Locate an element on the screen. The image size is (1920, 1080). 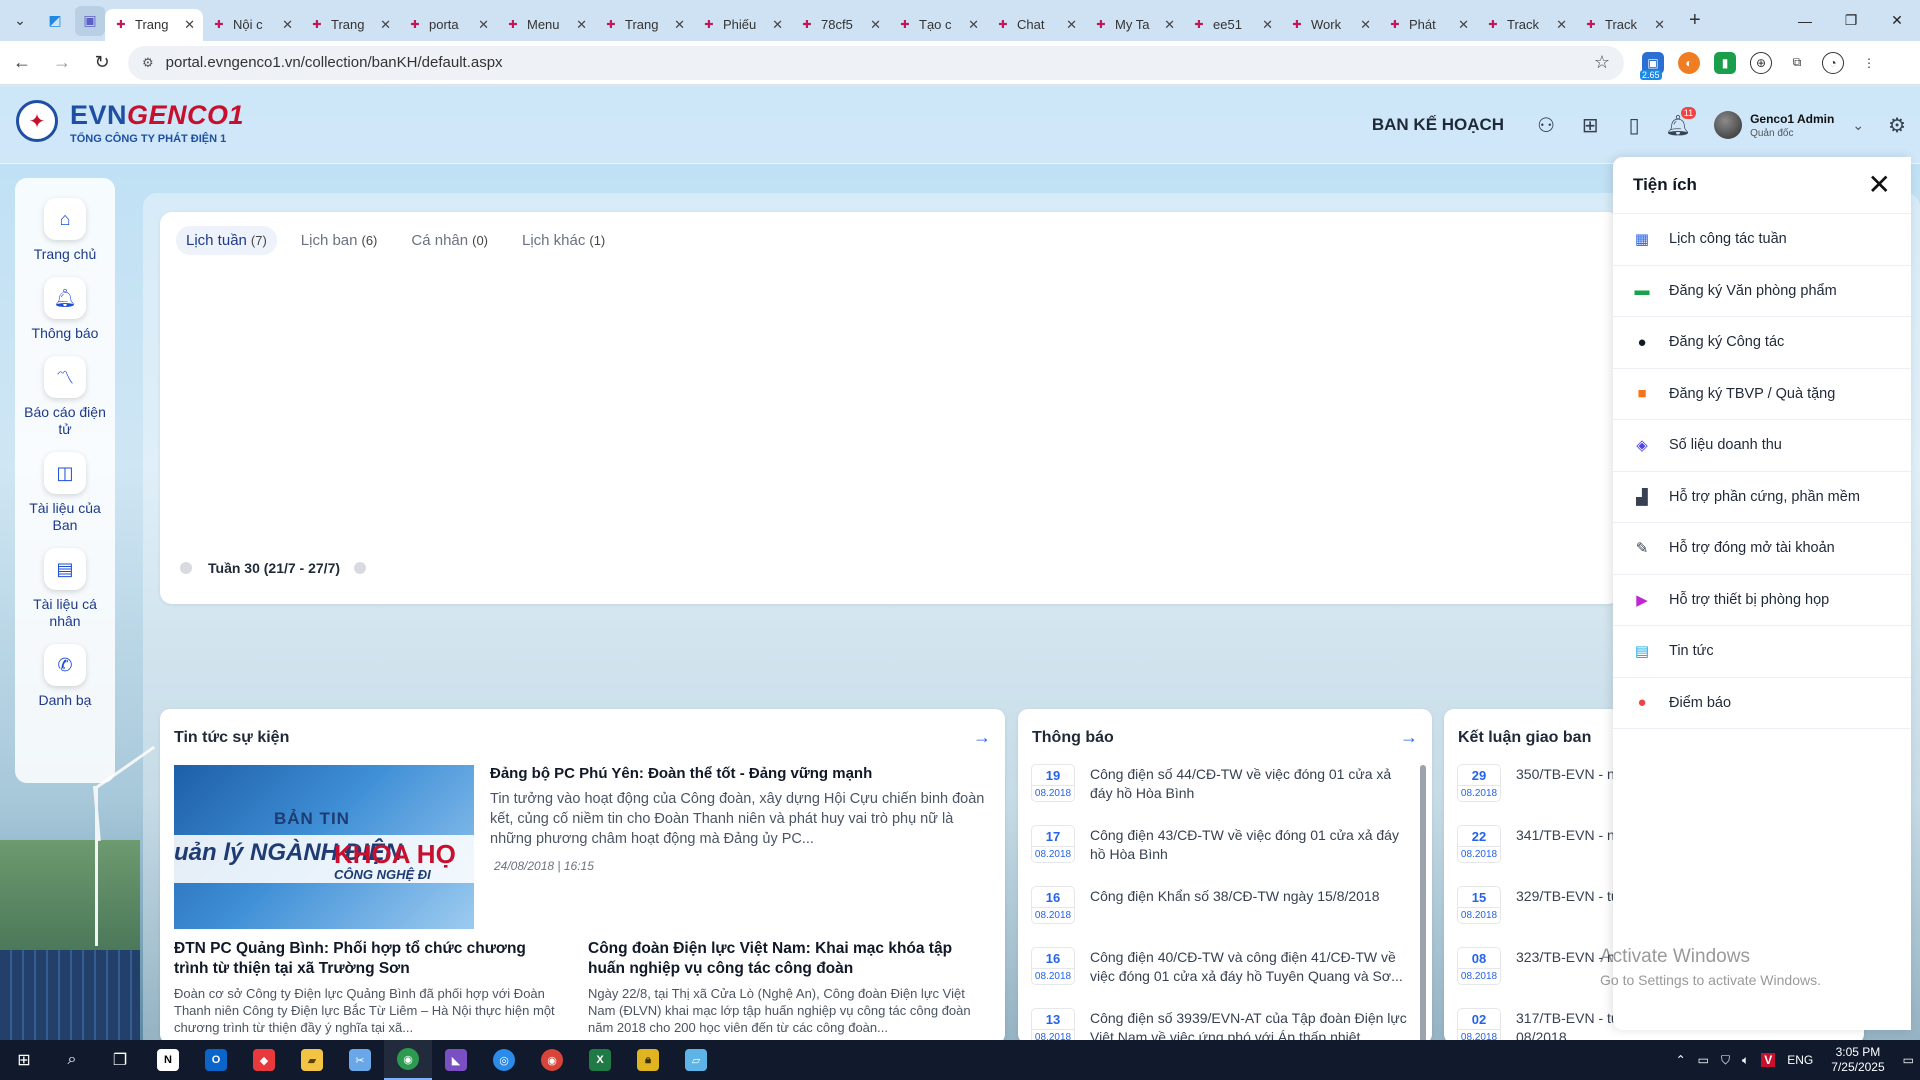
calendar-tab: Cá nhân (0) is located at coordinates (449, 240).